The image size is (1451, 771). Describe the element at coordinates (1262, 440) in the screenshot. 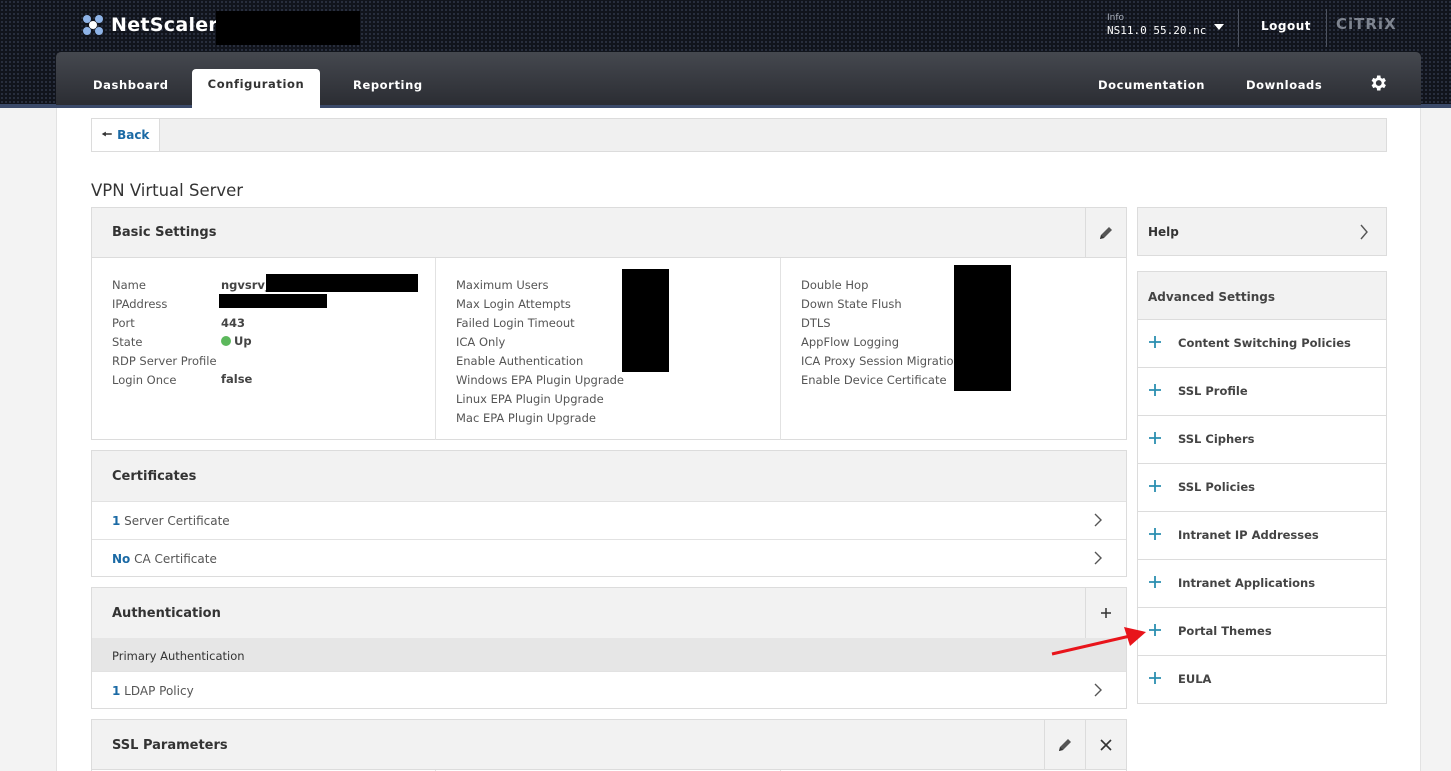

I see `adv-item-ssl-ciphers: SSL Ciphers` at that location.